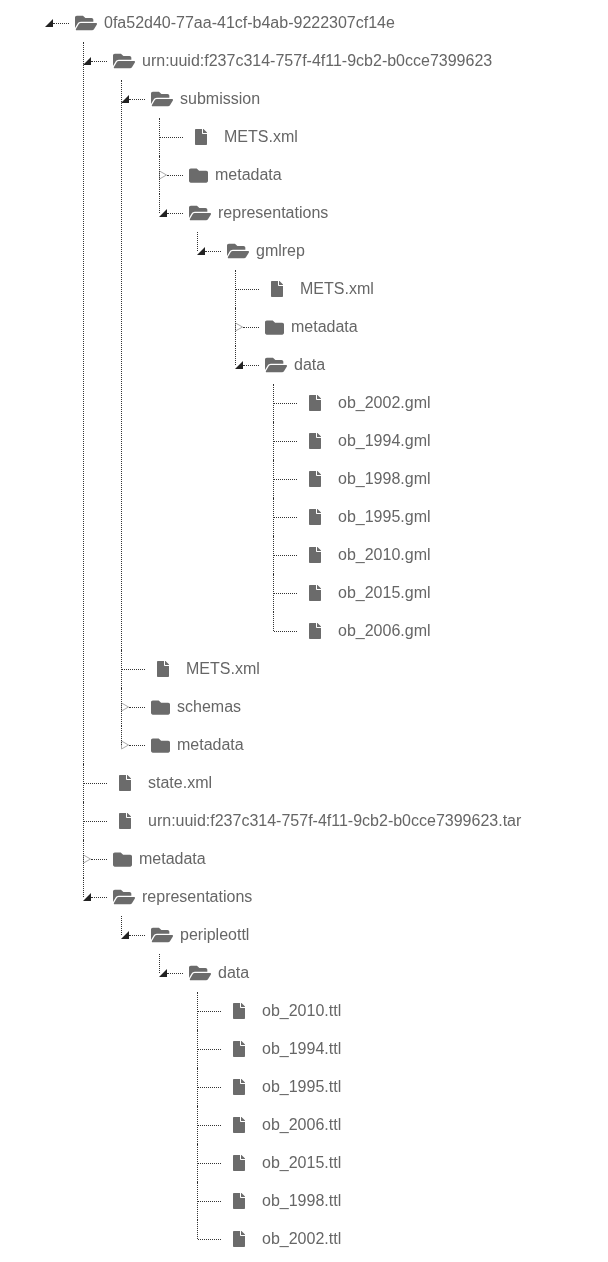 This screenshot has height=1262, width=608. I want to click on tree-item: ob_2006.ttl, so click(302, 1125).